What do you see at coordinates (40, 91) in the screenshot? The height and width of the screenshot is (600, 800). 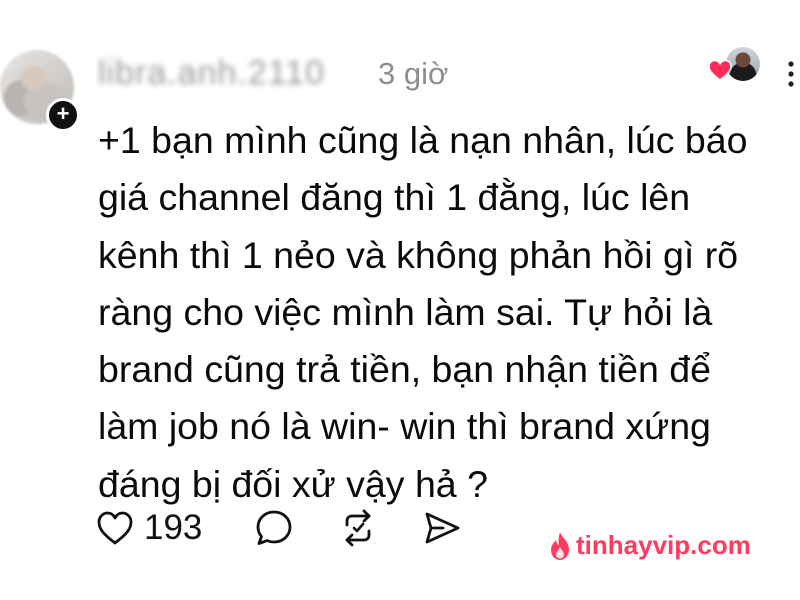 I see `author-avatar-group: +` at bounding box center [40, 91].